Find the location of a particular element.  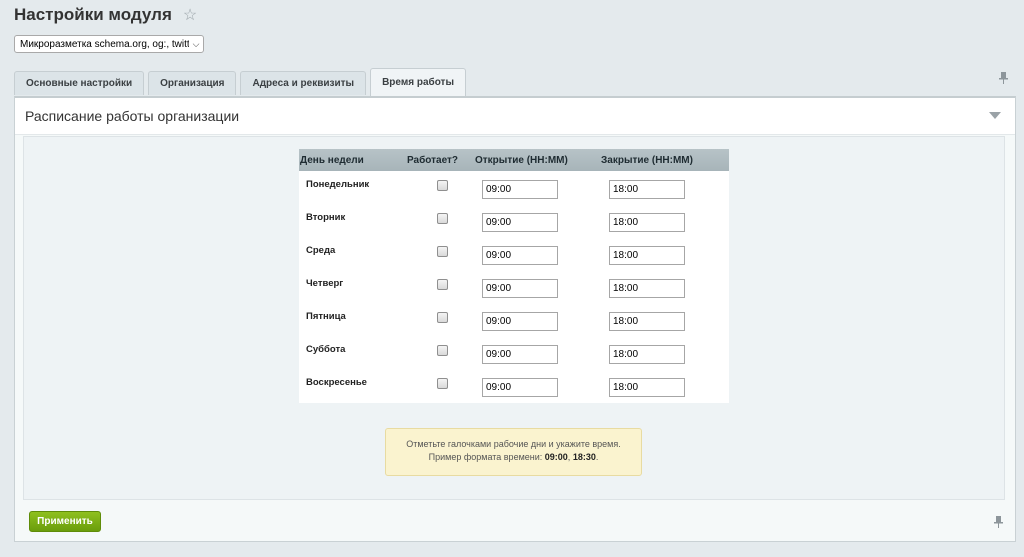

panel-header: Расписание работы организации is located at coordinates (515, 116).